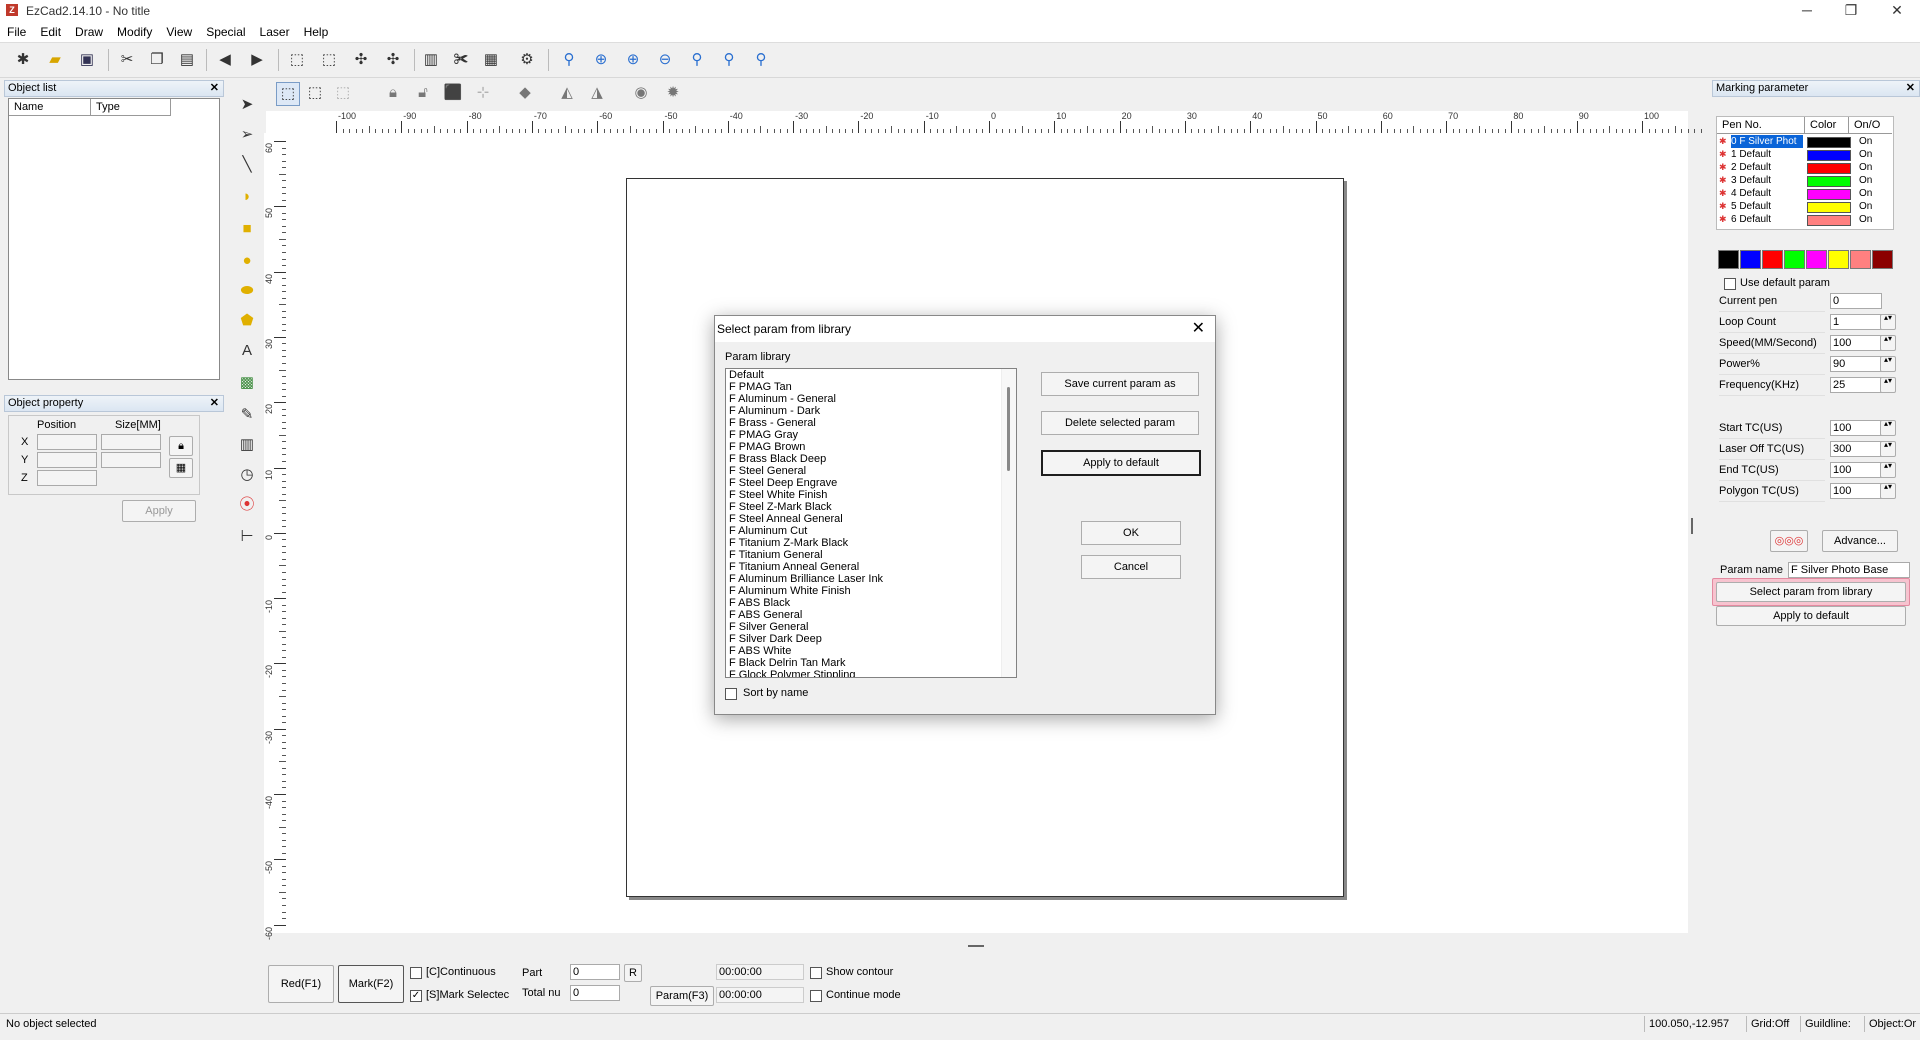 The image size is (1920, 1040). What do you see at coordinates (393, 60) in the screenshot?
I see `combine-icon: ✣` at bounding box center [393, 60].